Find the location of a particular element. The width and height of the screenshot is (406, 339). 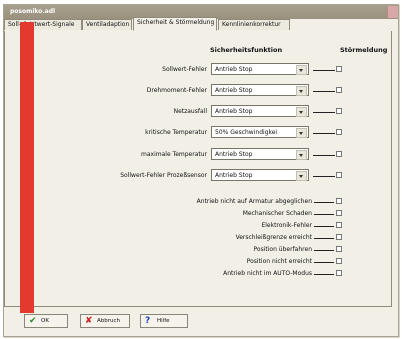

ok-button: ✔ OK is located at coordinates (46, 321).